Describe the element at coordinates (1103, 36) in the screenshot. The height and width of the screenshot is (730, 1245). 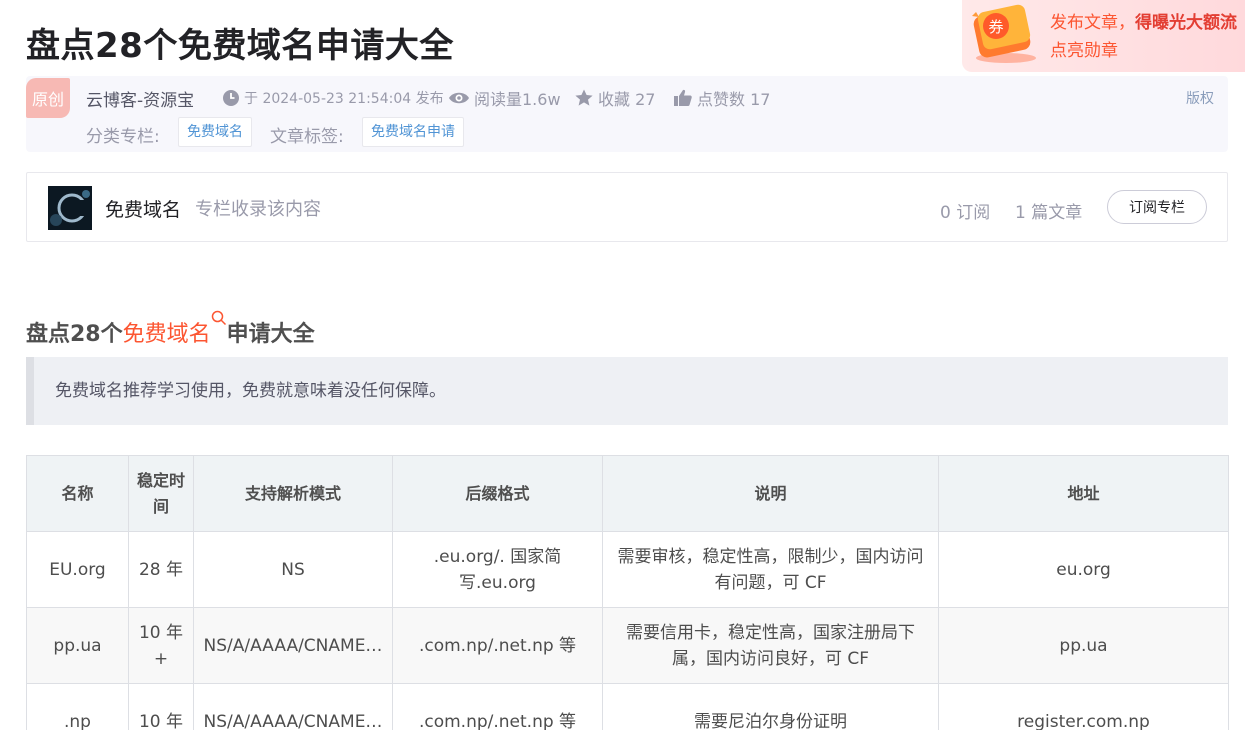
I see `promo-banner: 券 发布文章，得曝光大额流 点亮勋章` at that location.